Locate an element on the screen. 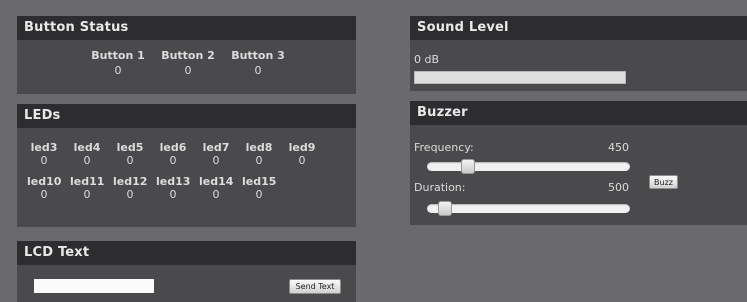  led-label: led8 is located at coordinates (259, 147).